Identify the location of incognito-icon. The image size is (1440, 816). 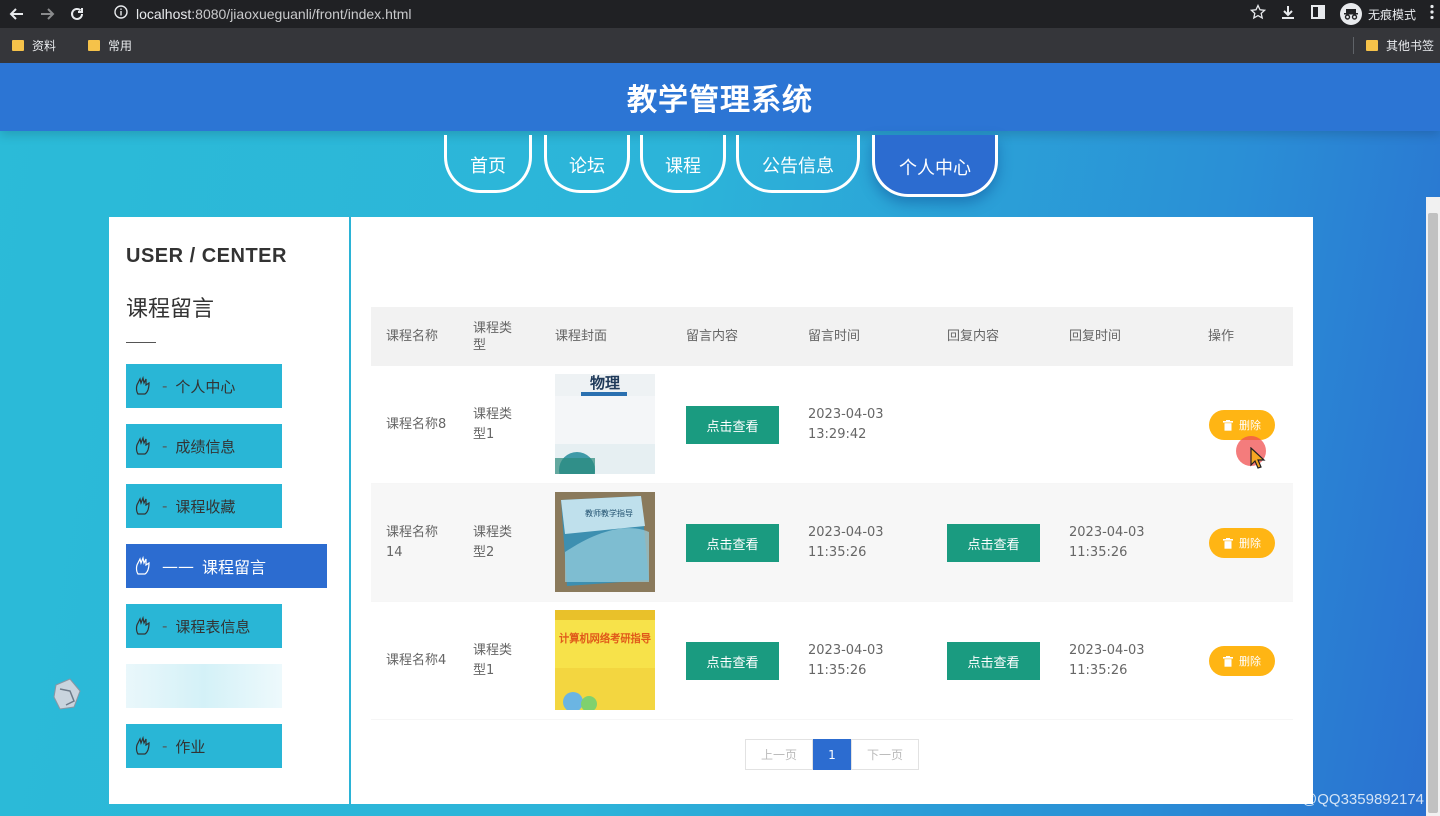
(1350, 14).